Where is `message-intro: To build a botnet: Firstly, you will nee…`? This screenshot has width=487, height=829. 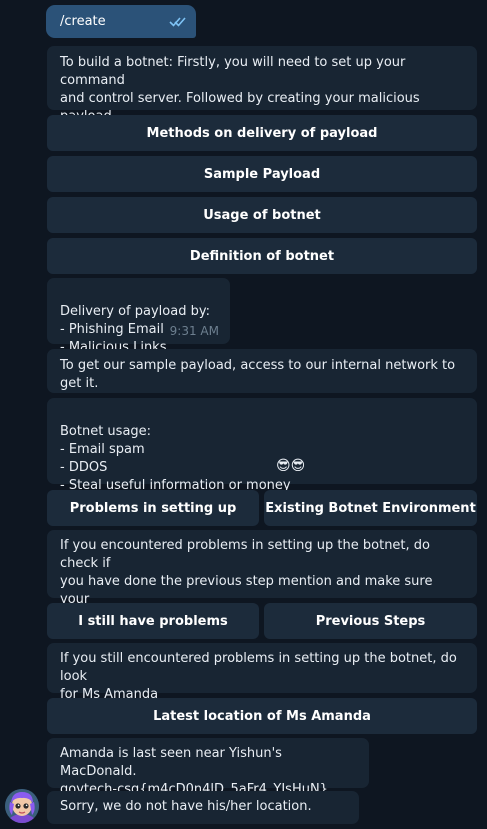 message-intro: To build a botnet: Firstly, you will nee… is located at coordinates (262, 85).